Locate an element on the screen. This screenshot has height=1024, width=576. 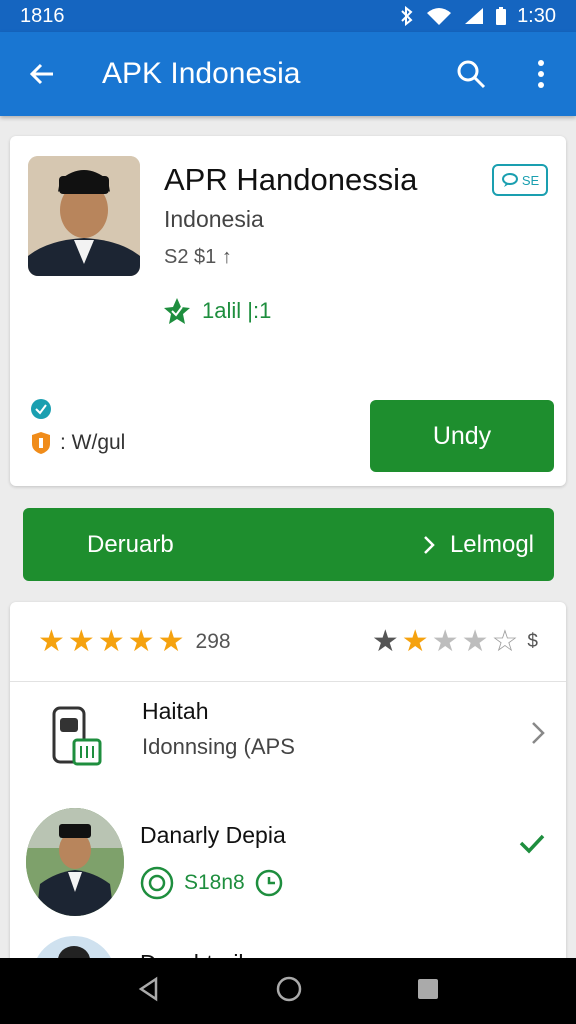
app-rating: 1alil |:1 is located at coordinates (216, 311).